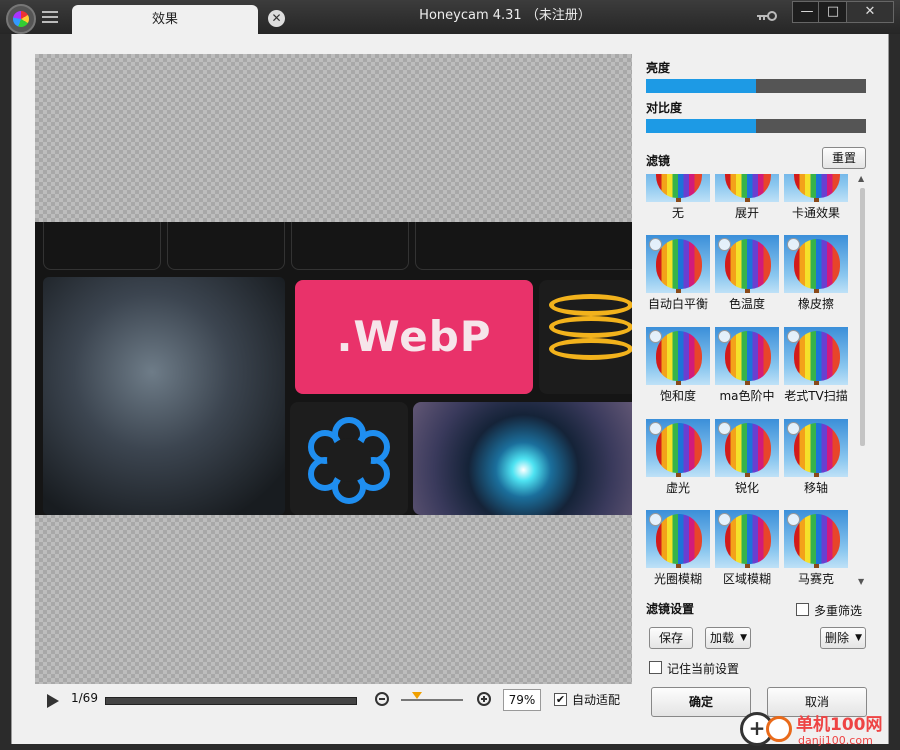  Describe the element at coordinates (838, 610) in the screenshot. I see `multi-filter-label: 多重筛选` at that location.